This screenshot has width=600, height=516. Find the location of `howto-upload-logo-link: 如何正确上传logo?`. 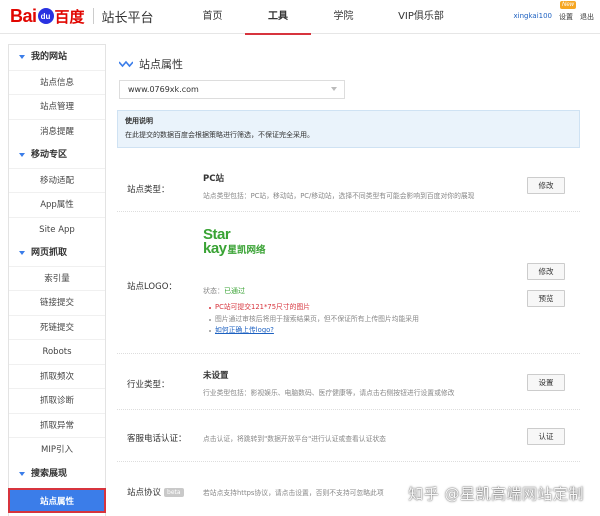

howto-upload-logo-link: 如何正确上传logo? is located at coordinates (244, 330).